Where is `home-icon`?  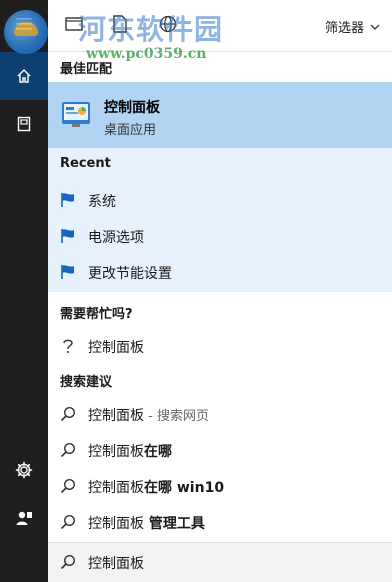
home-icon is located at coordinates (24, 76).